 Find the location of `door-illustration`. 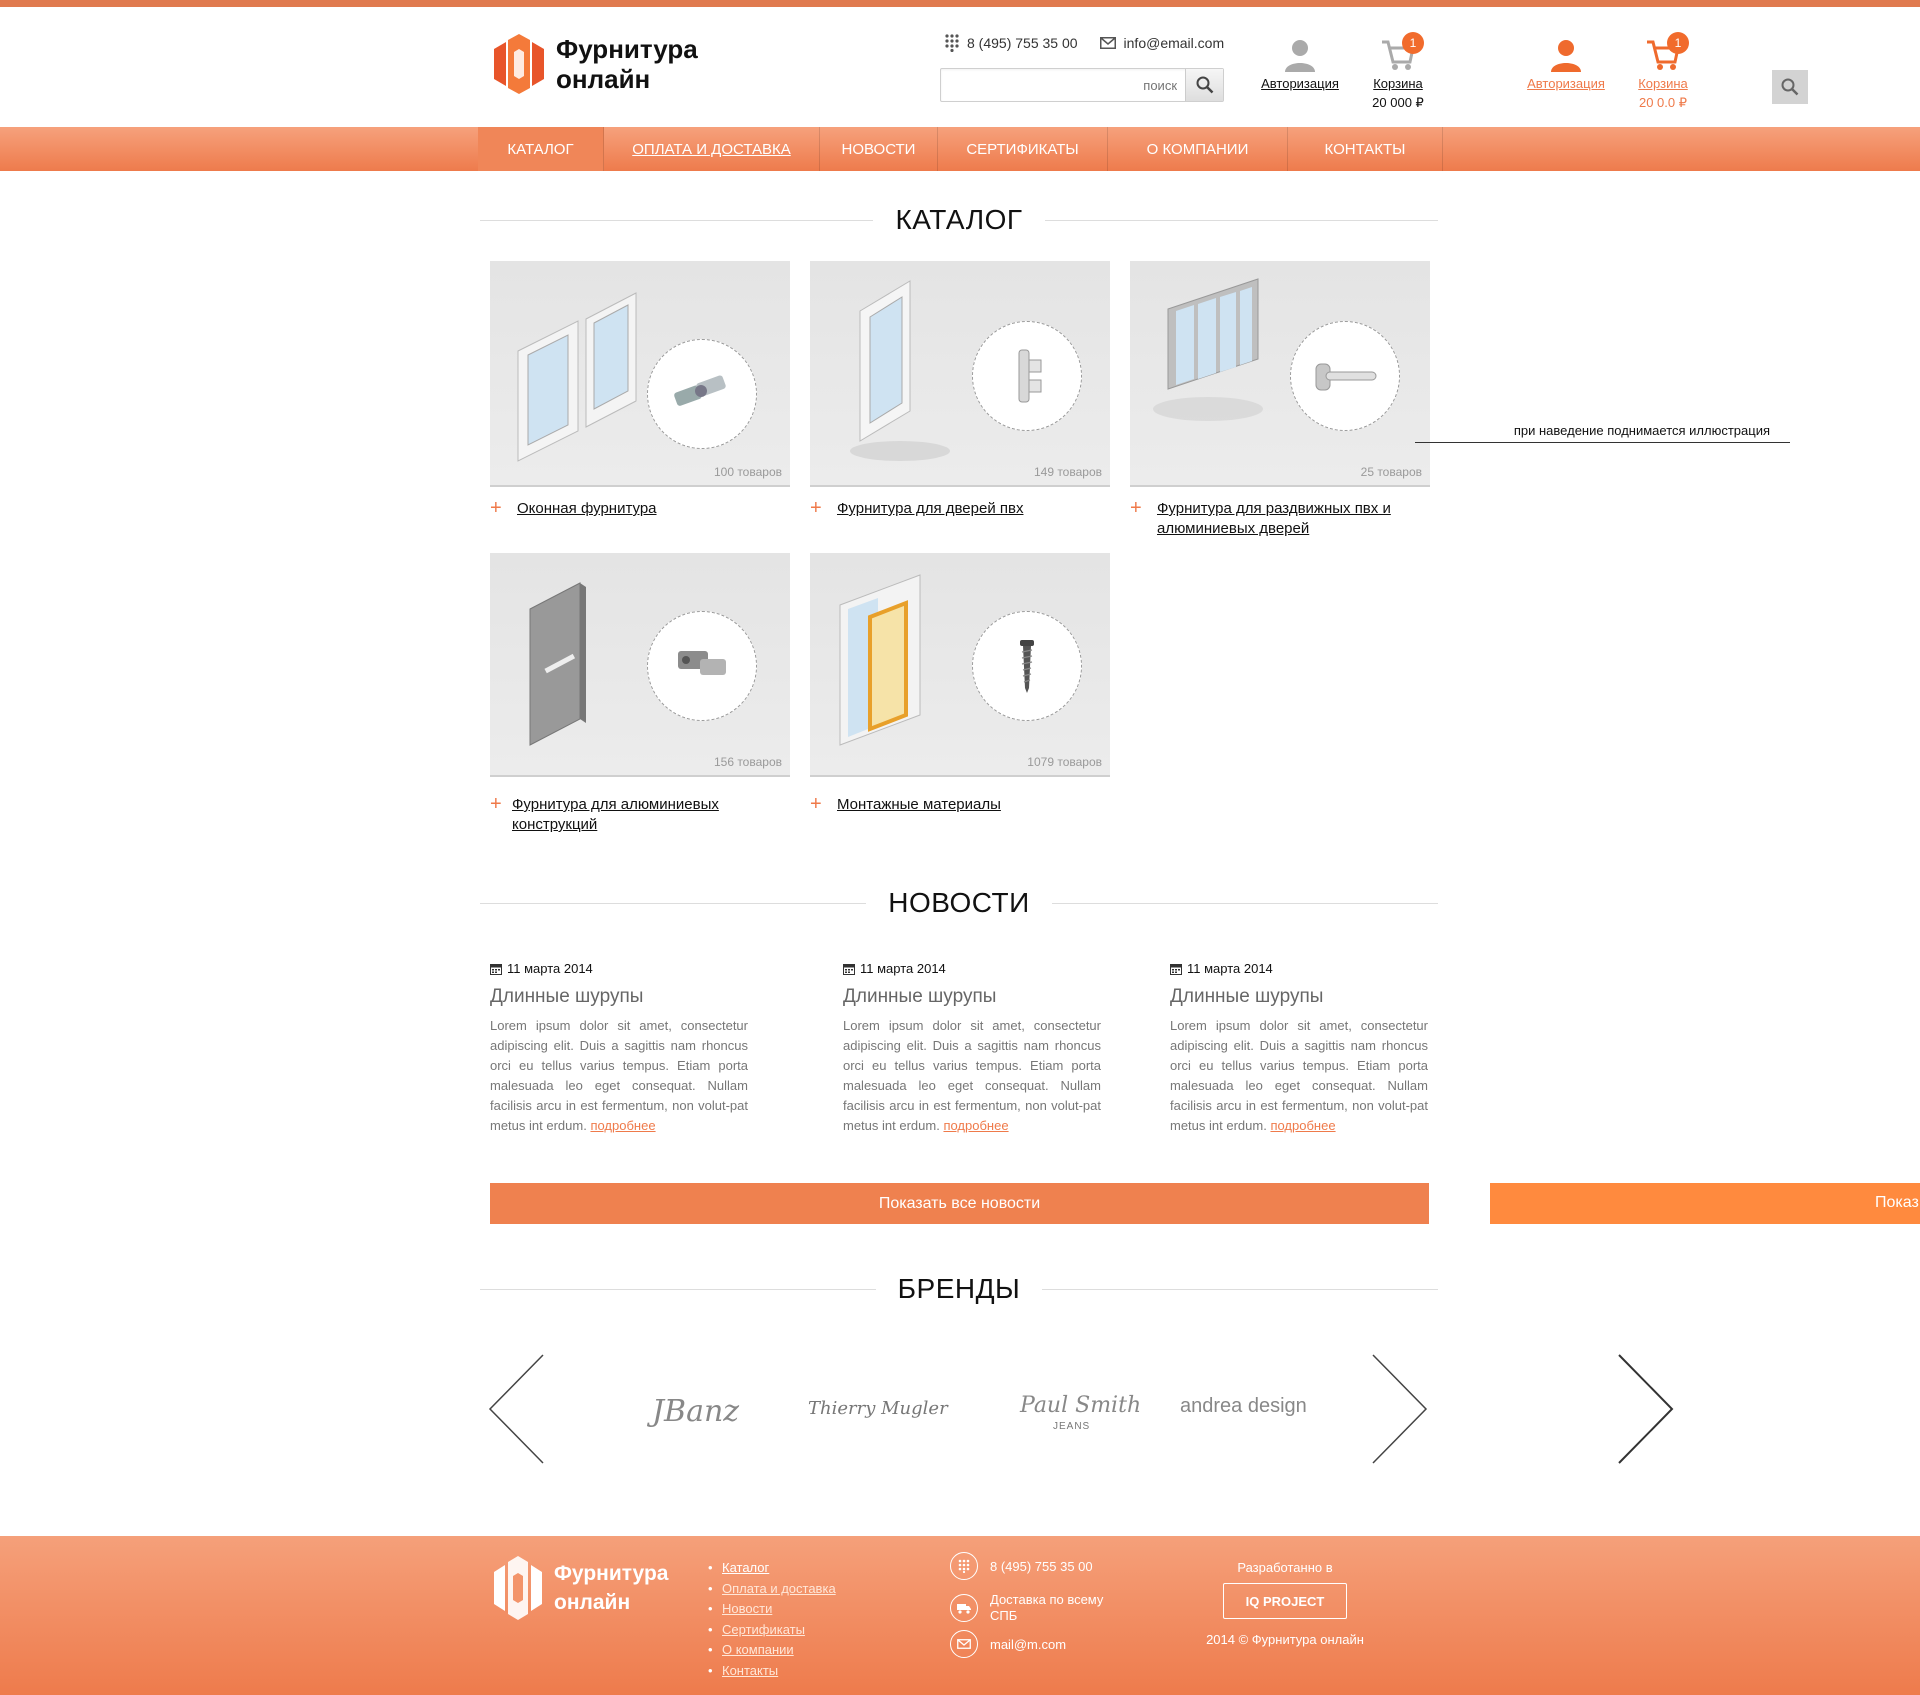

door-illustration is located at coordinates (900, 370).